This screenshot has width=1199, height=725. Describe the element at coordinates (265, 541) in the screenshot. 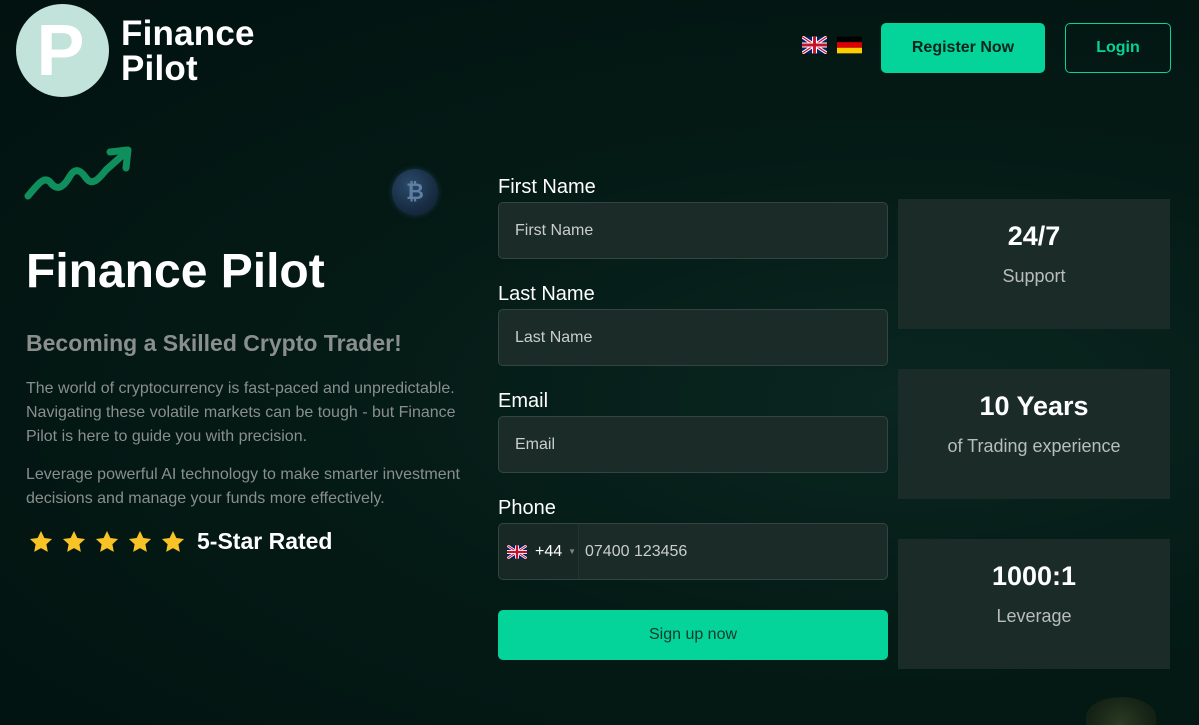

I see `rating-label: 5-Star Rated` at that location.